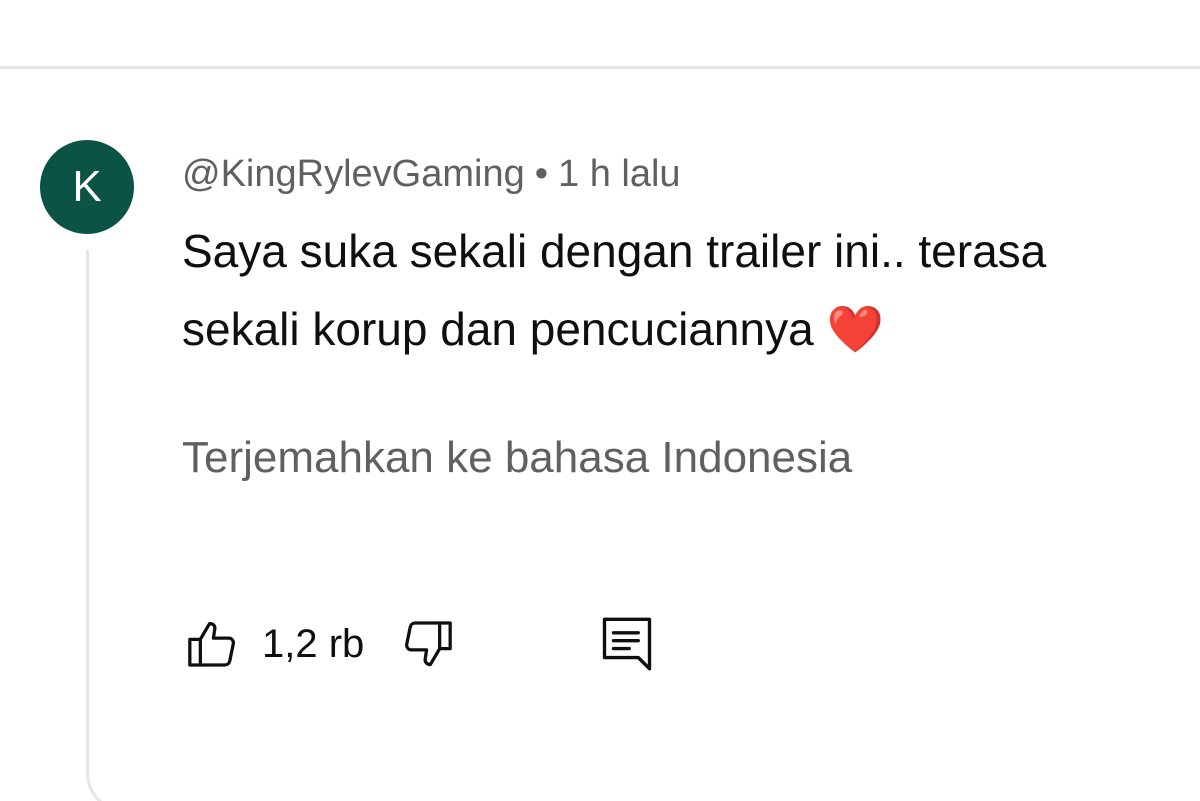 The height and width of the screenshot is (801, 1200). I want to click on dislike-button, so click(428, 644).